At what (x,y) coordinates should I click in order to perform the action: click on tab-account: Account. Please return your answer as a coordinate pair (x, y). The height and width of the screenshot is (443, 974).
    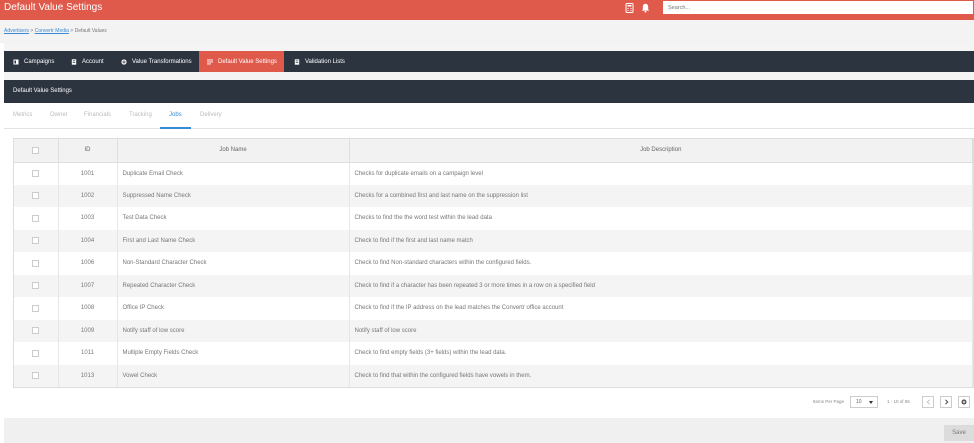
    Looking at the image, I should click on (89, 61).